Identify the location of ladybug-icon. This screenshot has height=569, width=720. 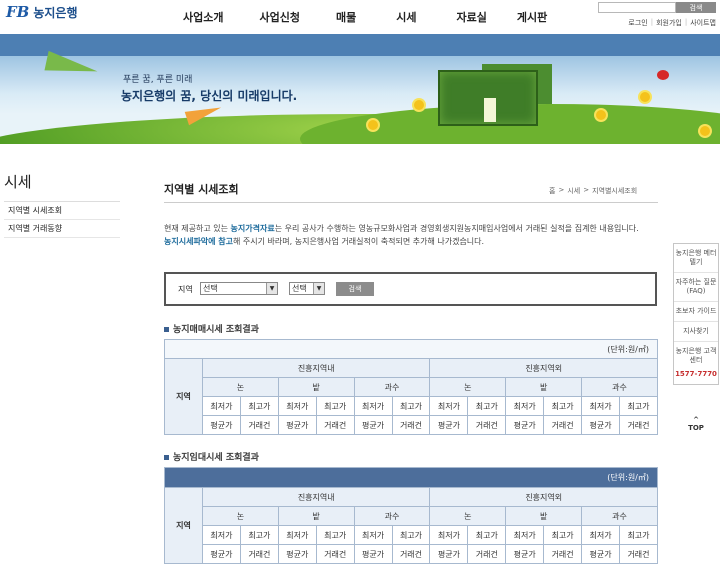
(663, 75).